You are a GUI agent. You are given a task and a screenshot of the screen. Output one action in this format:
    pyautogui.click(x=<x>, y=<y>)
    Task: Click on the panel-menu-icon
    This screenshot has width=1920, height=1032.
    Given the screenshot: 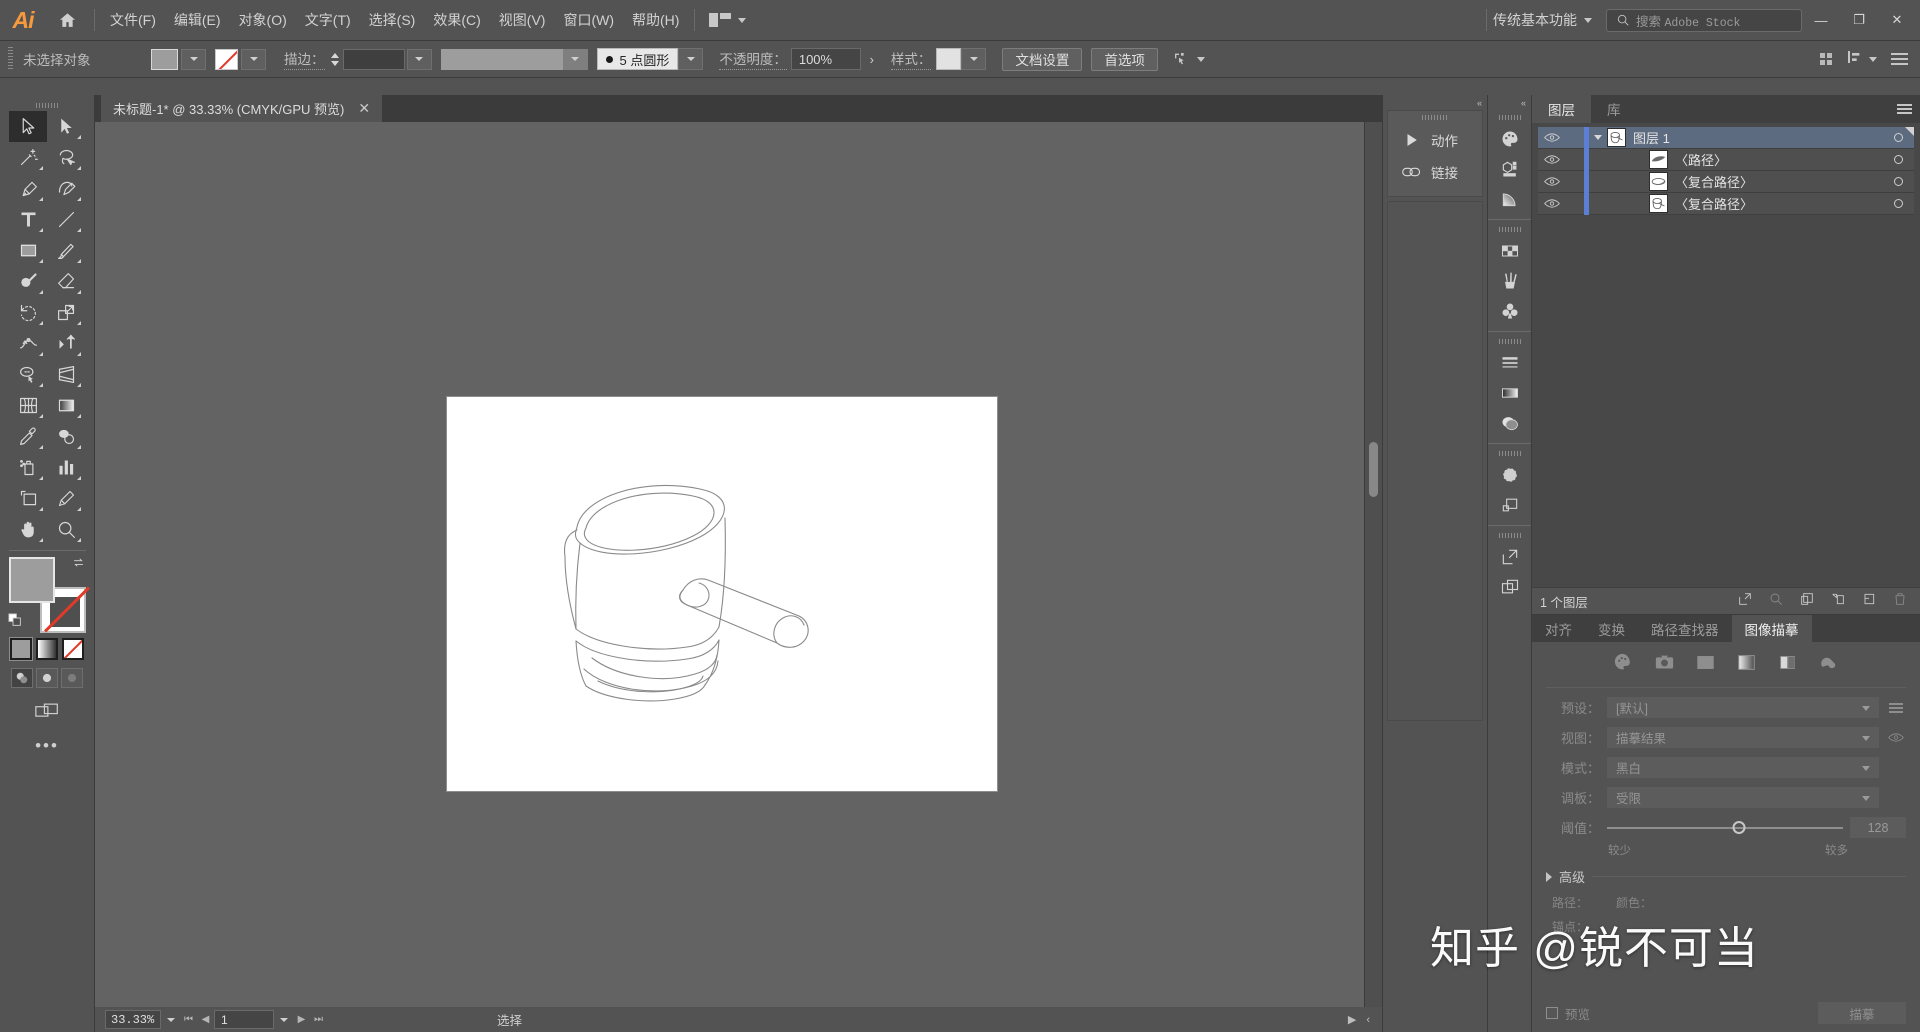 What is the action you would take?
    pyautogui.click(x=1899, y=59)
    